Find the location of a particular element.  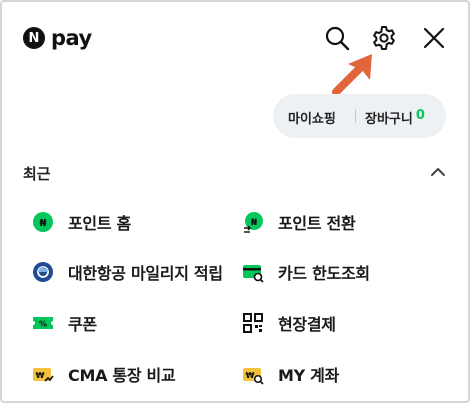

close-button is located at coordinates (434, 38).